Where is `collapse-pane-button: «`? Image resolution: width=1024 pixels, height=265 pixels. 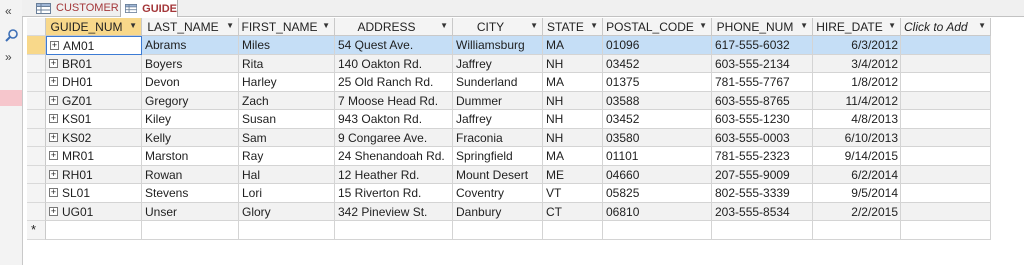
collapse-pane-button: « is located at coordinates (8, 11).